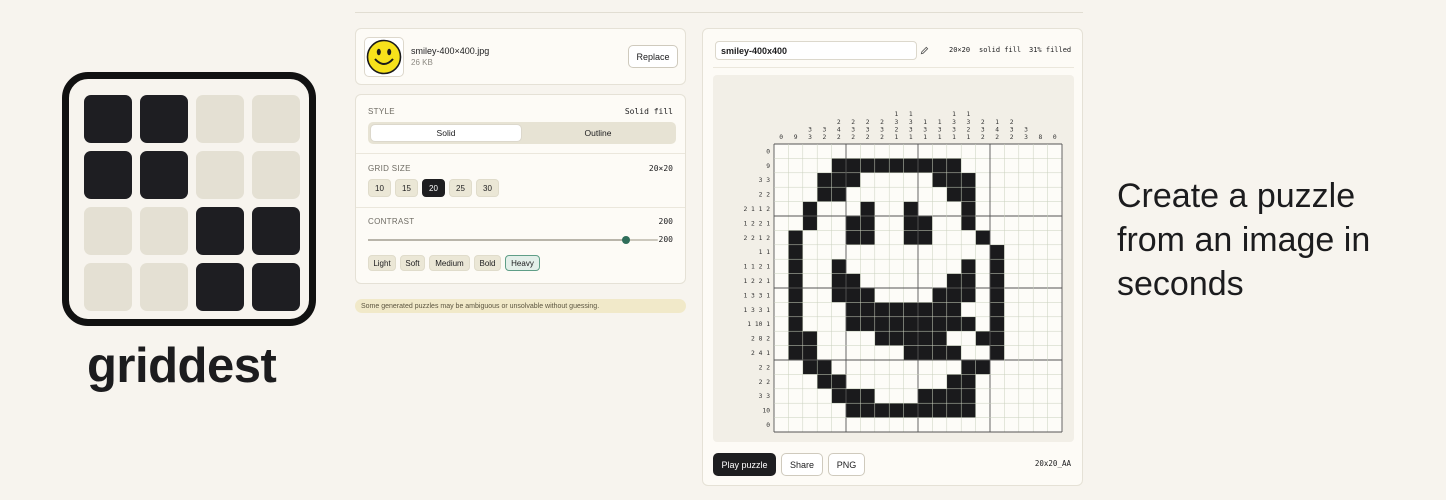 This screenshot has width=1446, height=500. I want to click on fill-style-tag: solid fill, so click(1000, 50).